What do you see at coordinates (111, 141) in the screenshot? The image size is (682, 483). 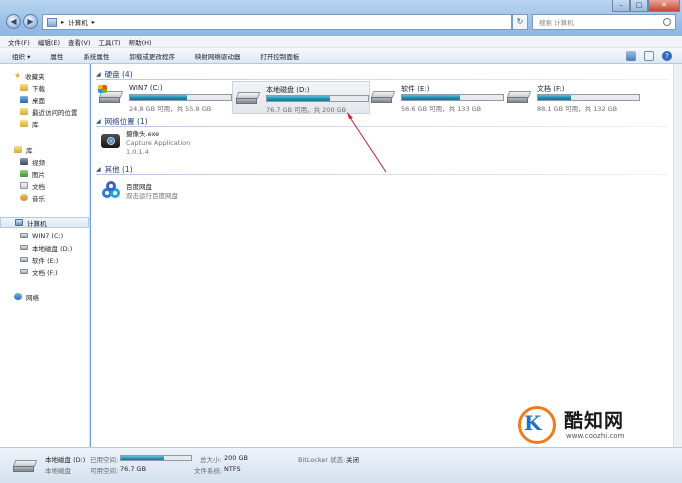 I see `camera-icon` at bounding box center [111, 141].